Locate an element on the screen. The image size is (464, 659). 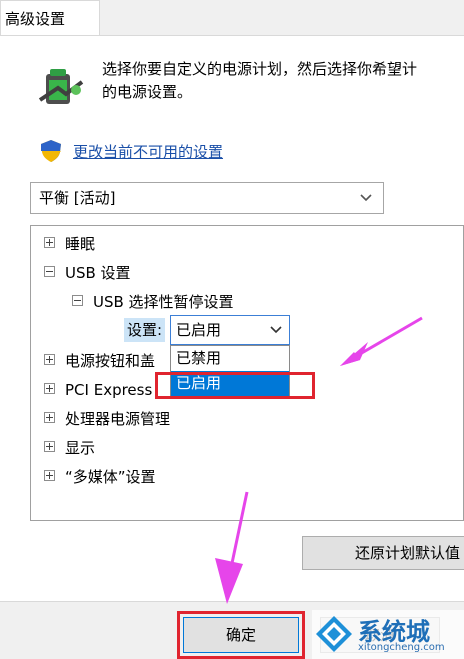
tree-item-display: 显示 is located at coordinates (69, 448).